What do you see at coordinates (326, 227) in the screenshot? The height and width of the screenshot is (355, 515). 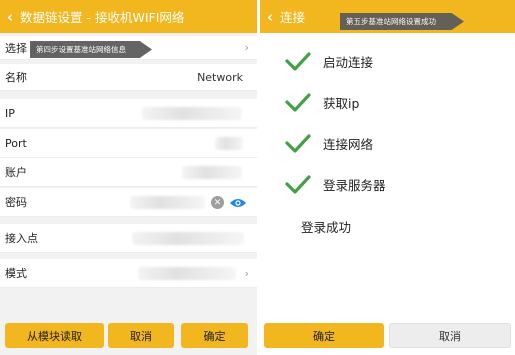 I see `login-success-status: 登录成功` at bounding box center [326, 227].